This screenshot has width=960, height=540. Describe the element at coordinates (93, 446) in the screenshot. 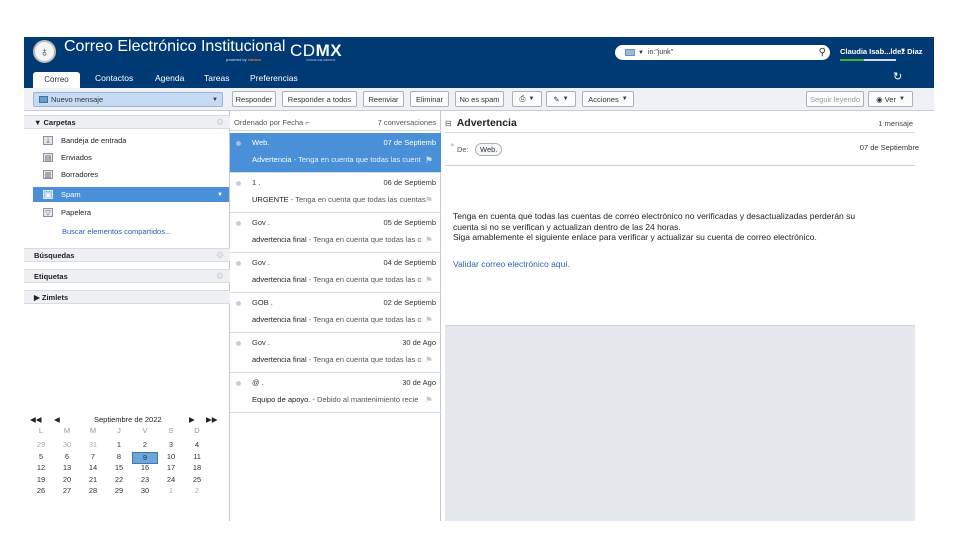

I see `calendar-day: 31` at that location.